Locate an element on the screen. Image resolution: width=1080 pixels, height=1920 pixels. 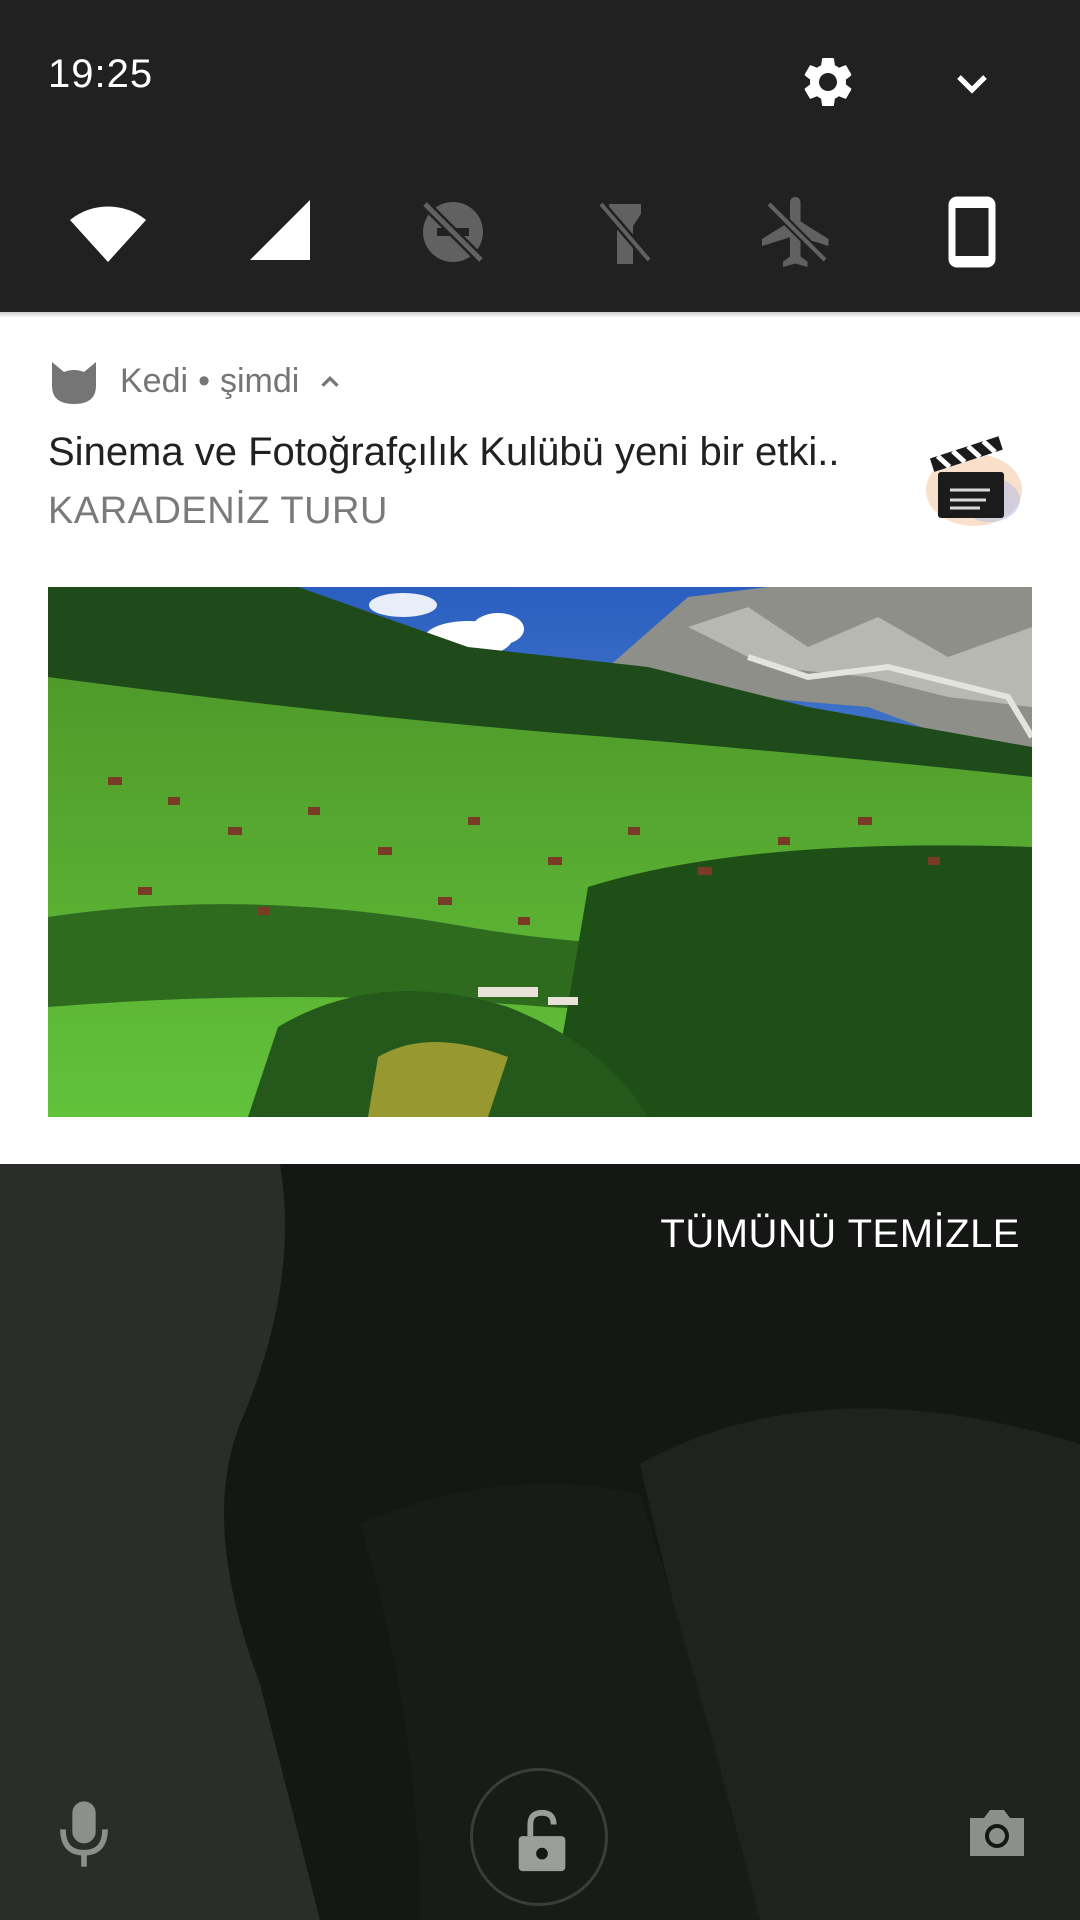
do-not-disturb-tile is located at coordinates (453, 232).